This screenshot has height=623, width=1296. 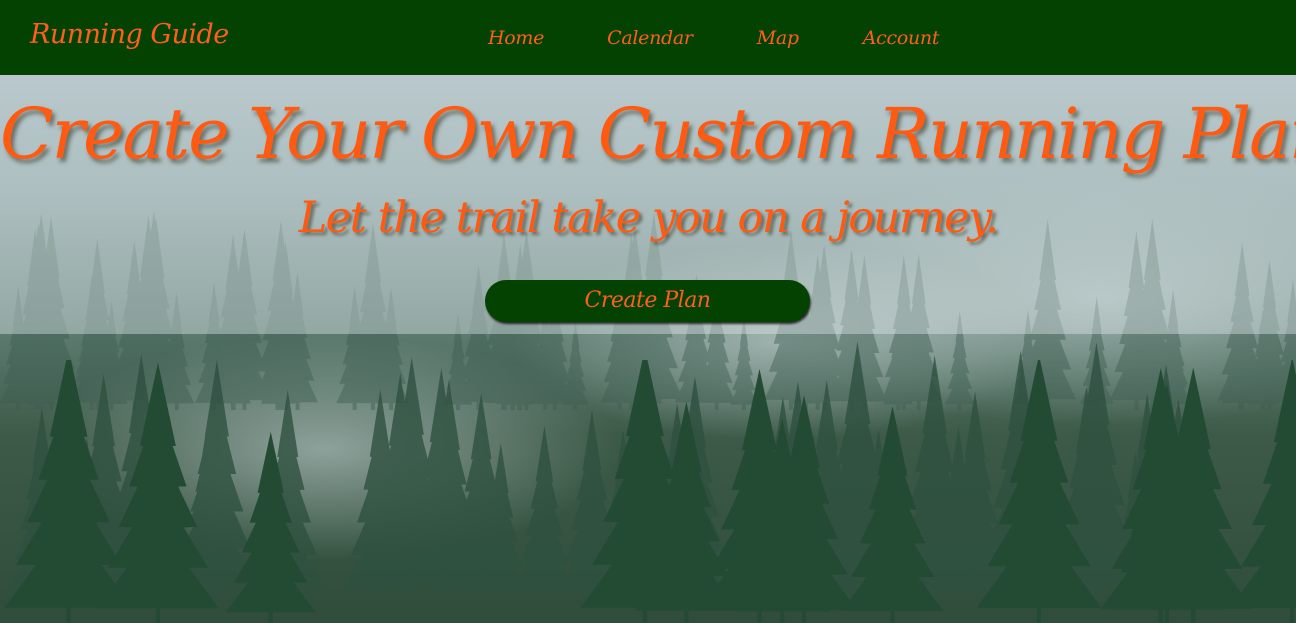 I want to click on nav-link-home: Home, so click(x=516, y=38).